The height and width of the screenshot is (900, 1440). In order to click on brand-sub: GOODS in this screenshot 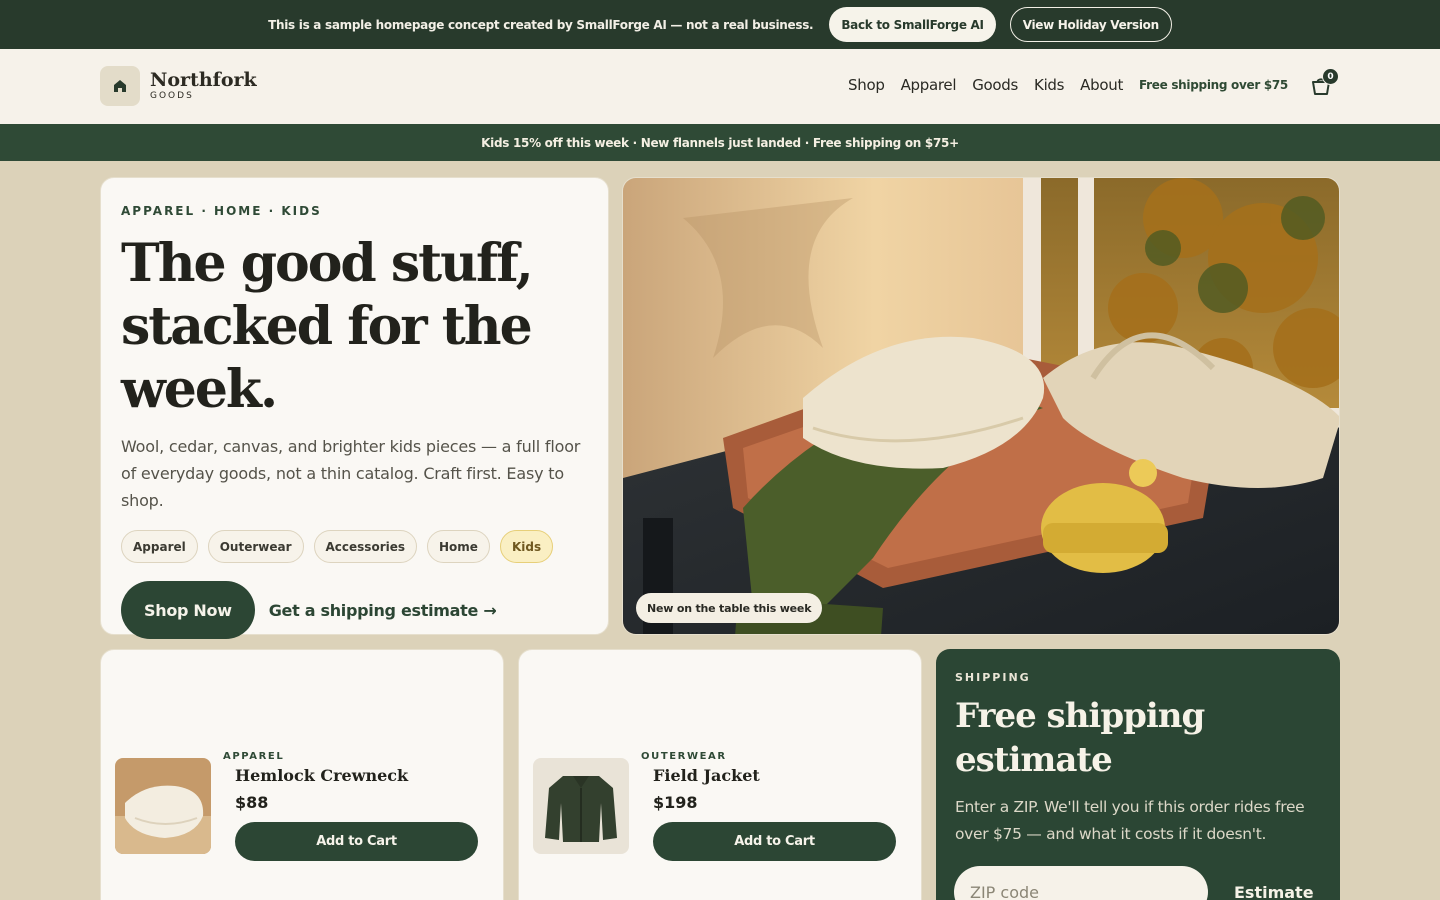, I will do `click(172, 96)`.